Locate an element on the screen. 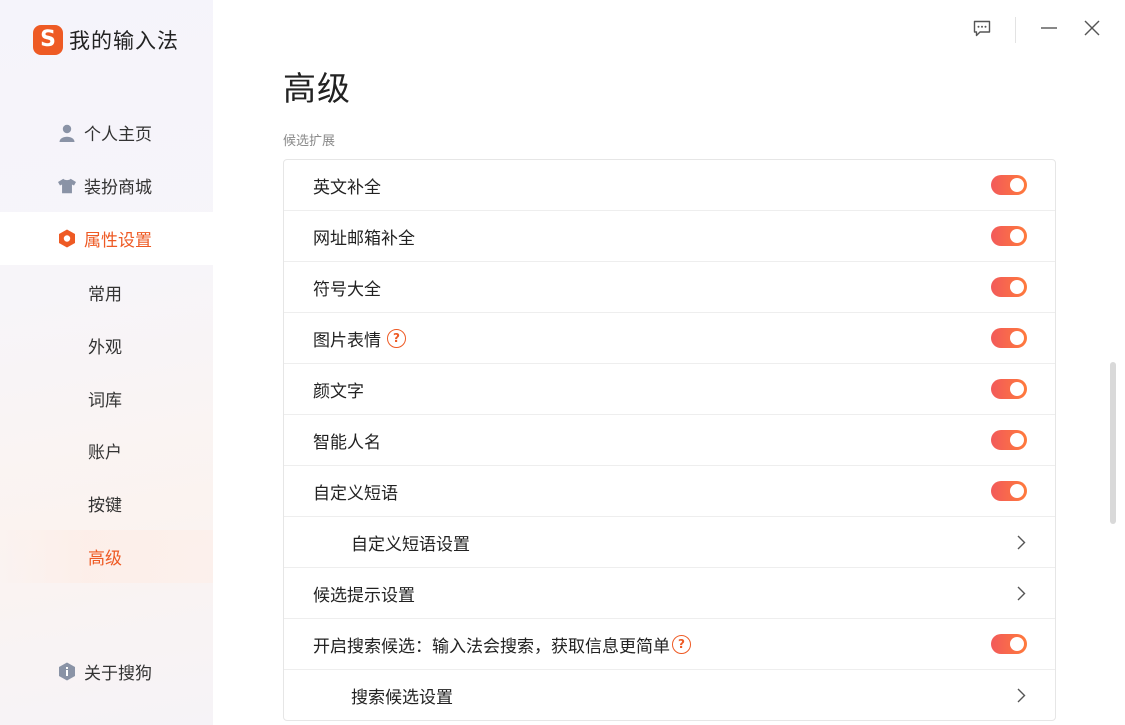  setting-row-candidate-hint: 候选提示设置 is located at coordinates (669, 593).